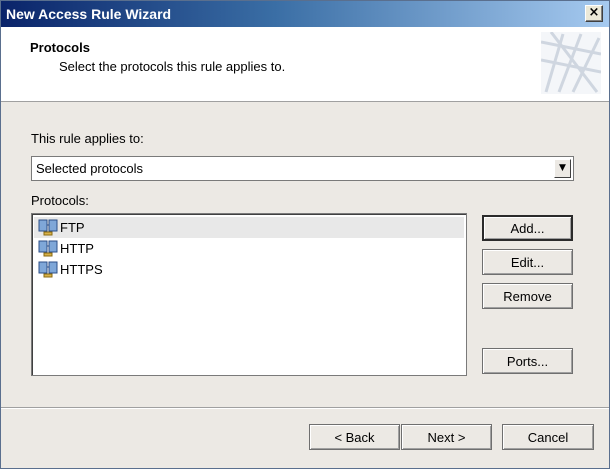 This screenshot has width=610, height=469. Describe the element at coordinates (81, 269) in the screenshot. I see `list-item-label: HTTPS` at that location.